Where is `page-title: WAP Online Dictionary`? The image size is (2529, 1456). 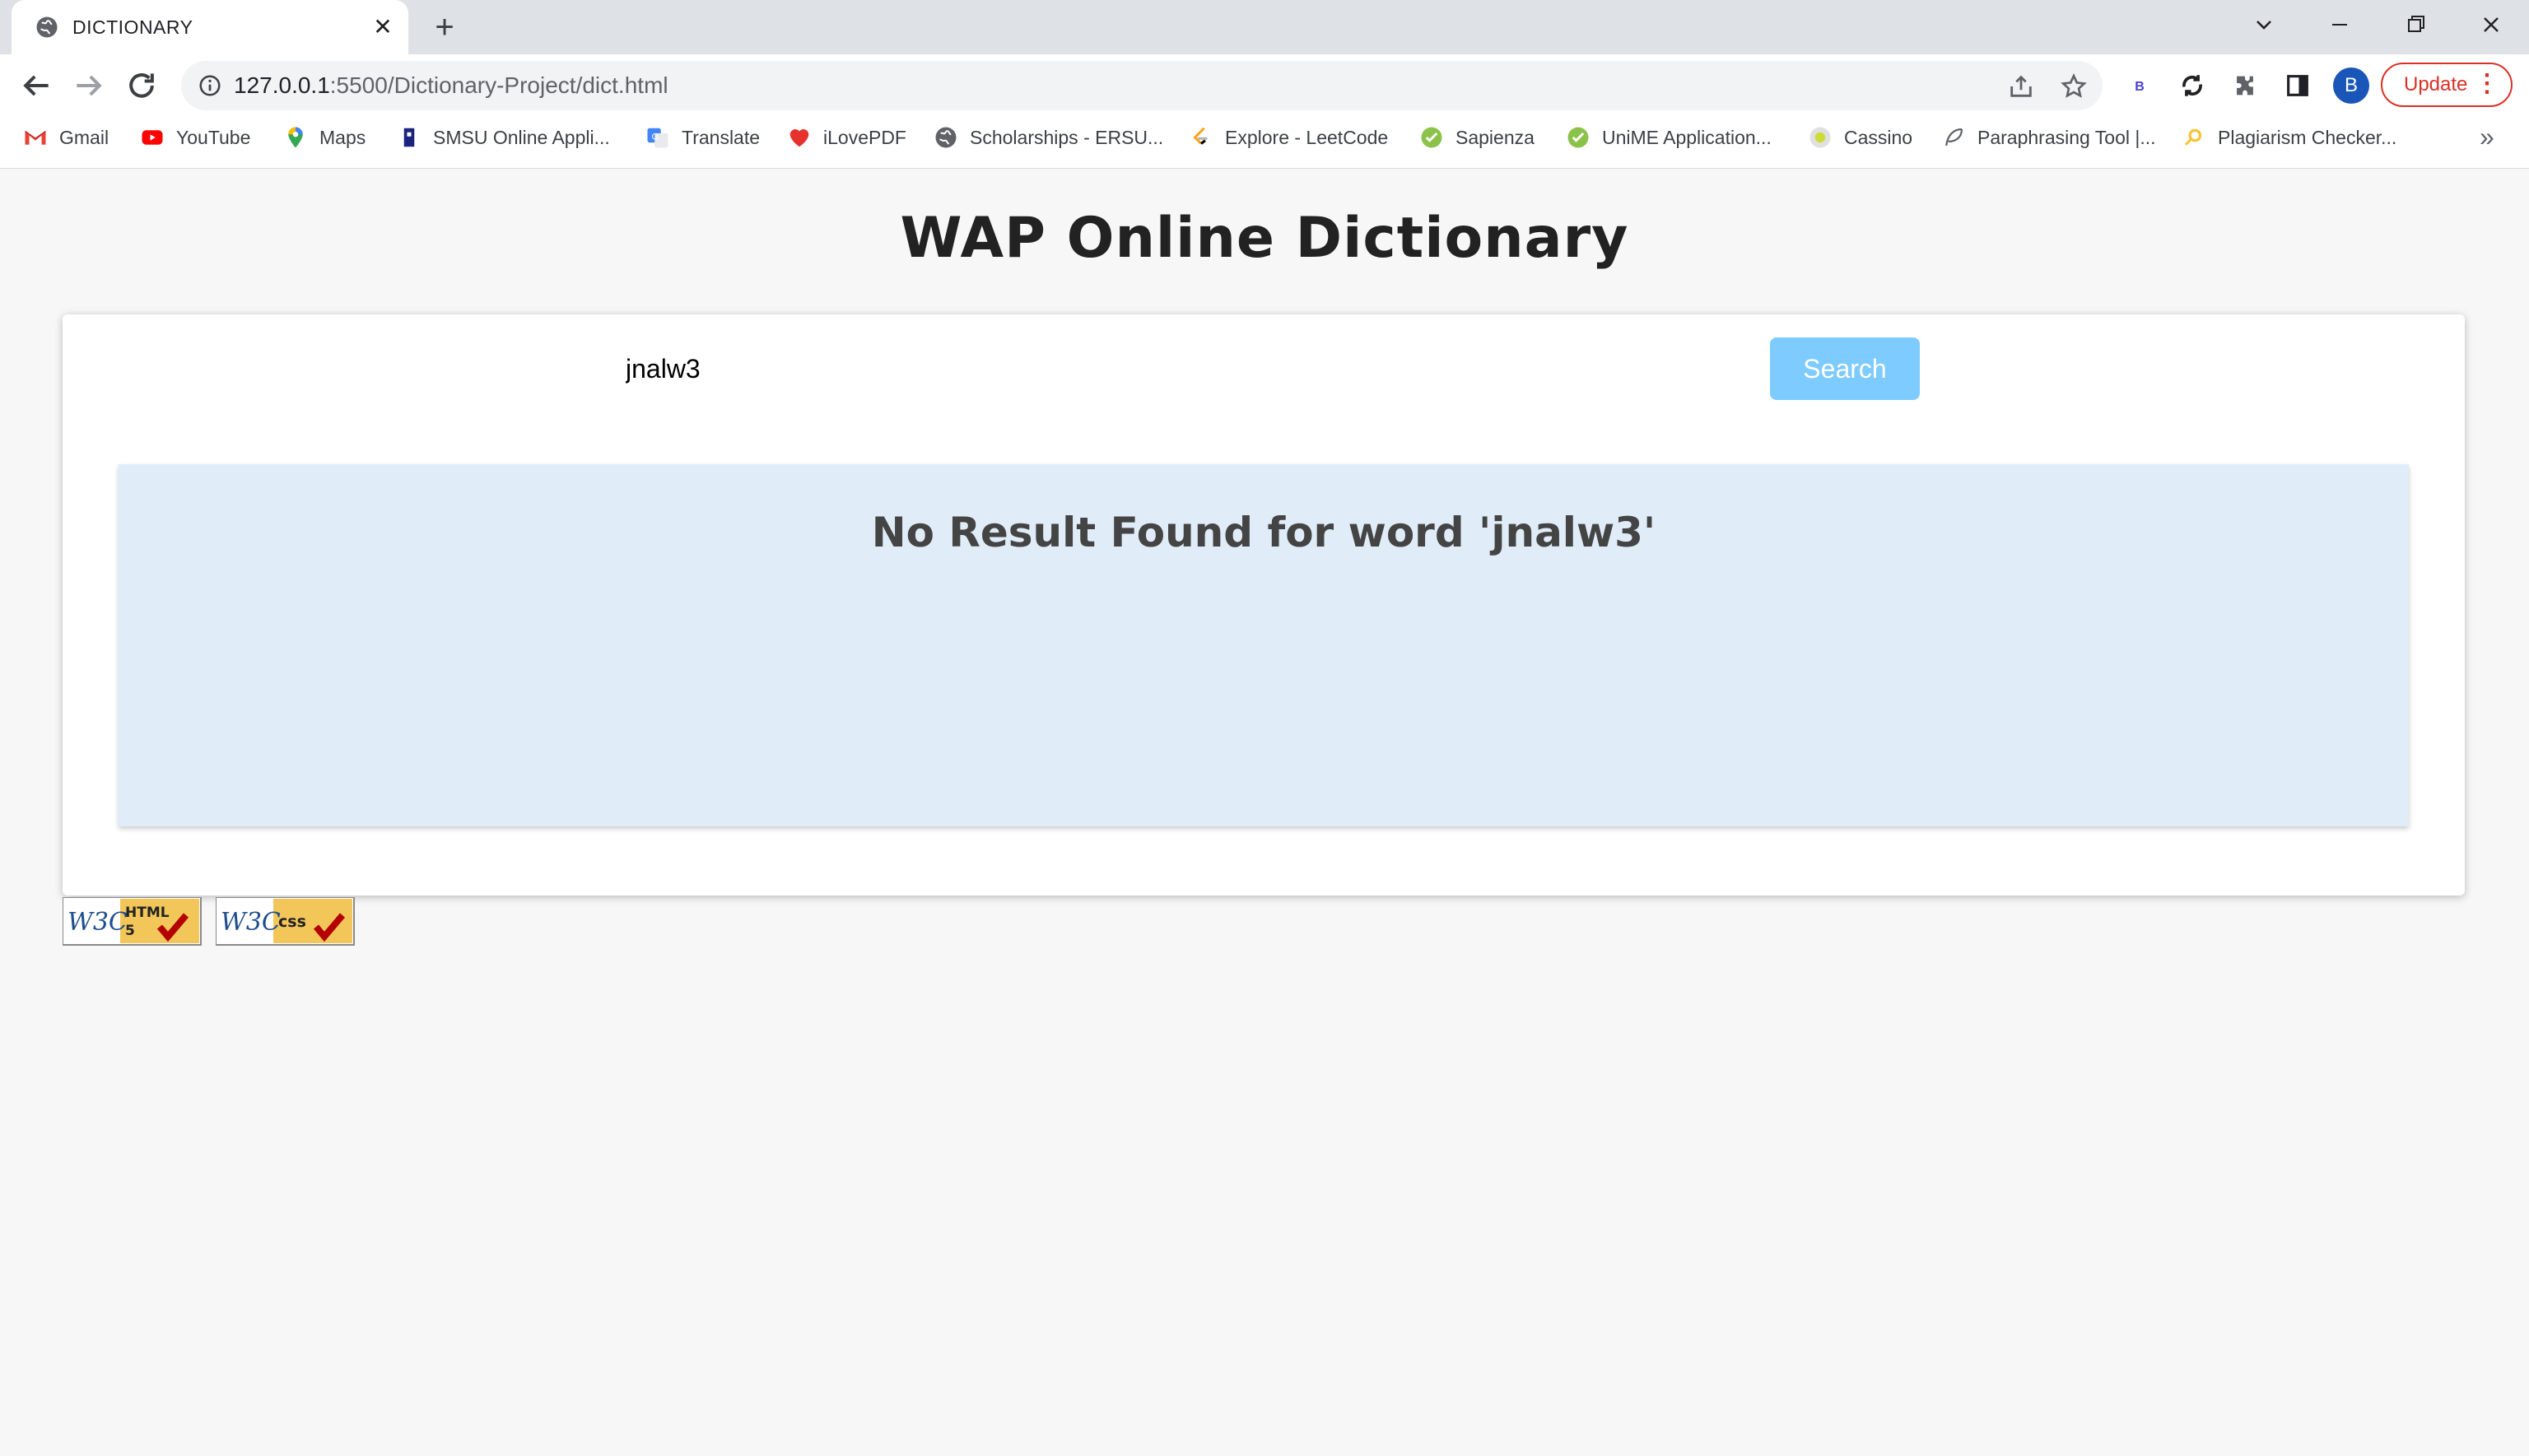 page-title: WAP Online Dictionary is located at coordinates (1264, 238).